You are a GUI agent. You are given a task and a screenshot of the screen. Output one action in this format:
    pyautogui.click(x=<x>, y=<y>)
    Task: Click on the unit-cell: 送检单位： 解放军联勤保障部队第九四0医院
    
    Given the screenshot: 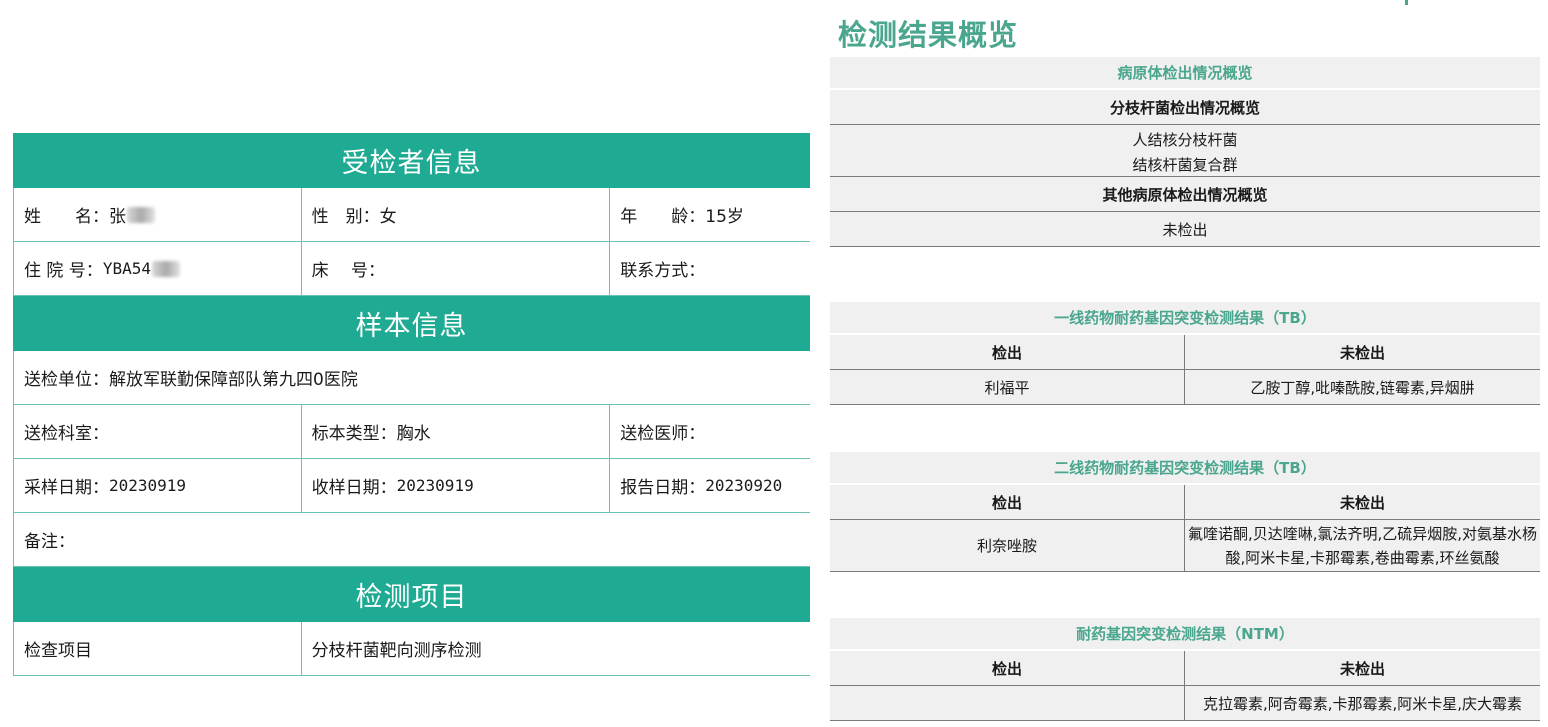 What is the action you would take?
    pyautogui.click(x=412, y=377)
    